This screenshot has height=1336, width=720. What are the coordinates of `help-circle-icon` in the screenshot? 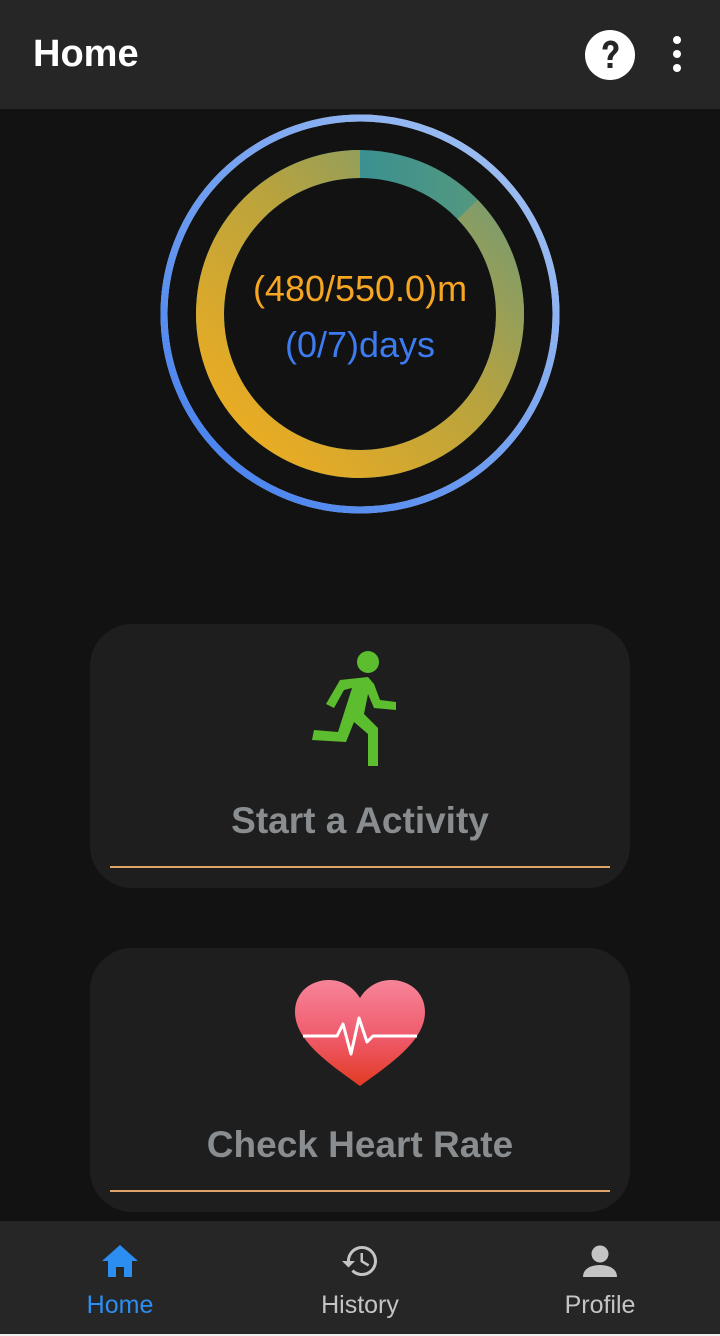 It's located at (610, 55).